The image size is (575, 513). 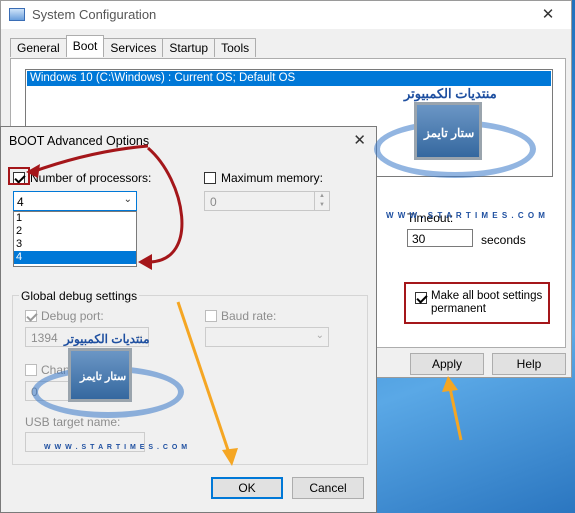 I want to click on processor-options-list: 1 2 3 4, so click(x=75, y=239).